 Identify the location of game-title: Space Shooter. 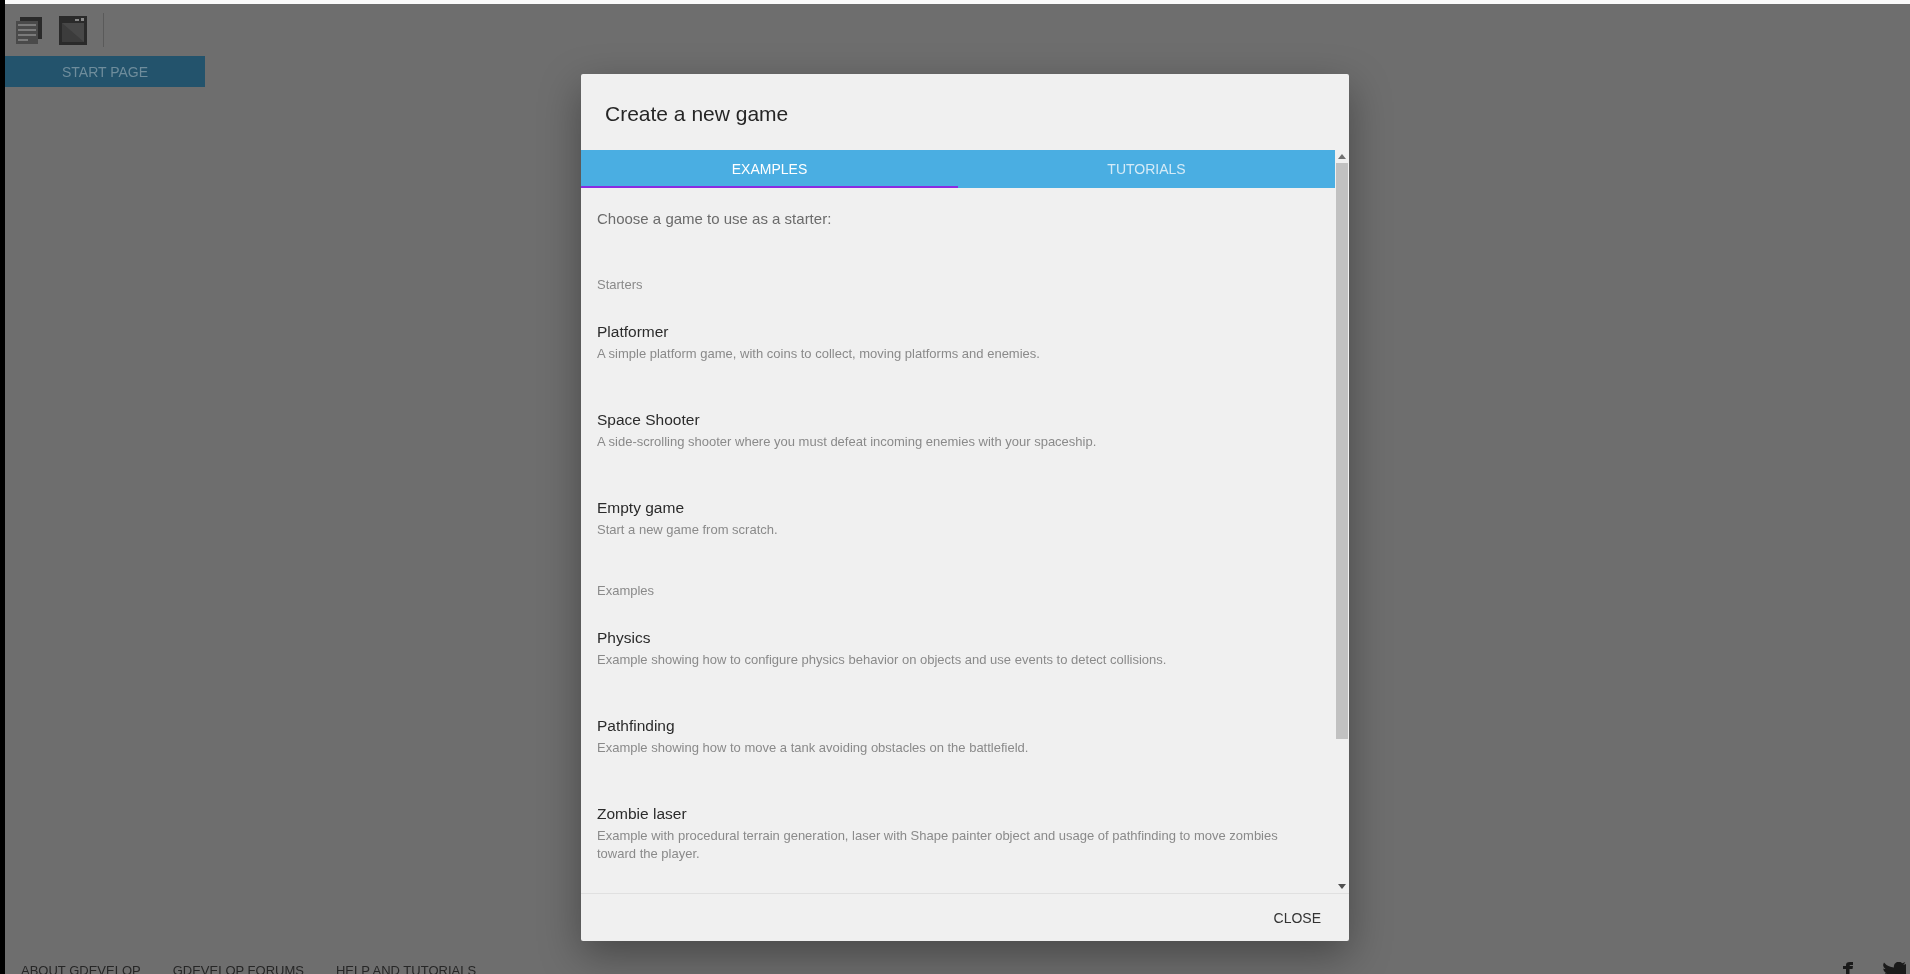
(958, 420).